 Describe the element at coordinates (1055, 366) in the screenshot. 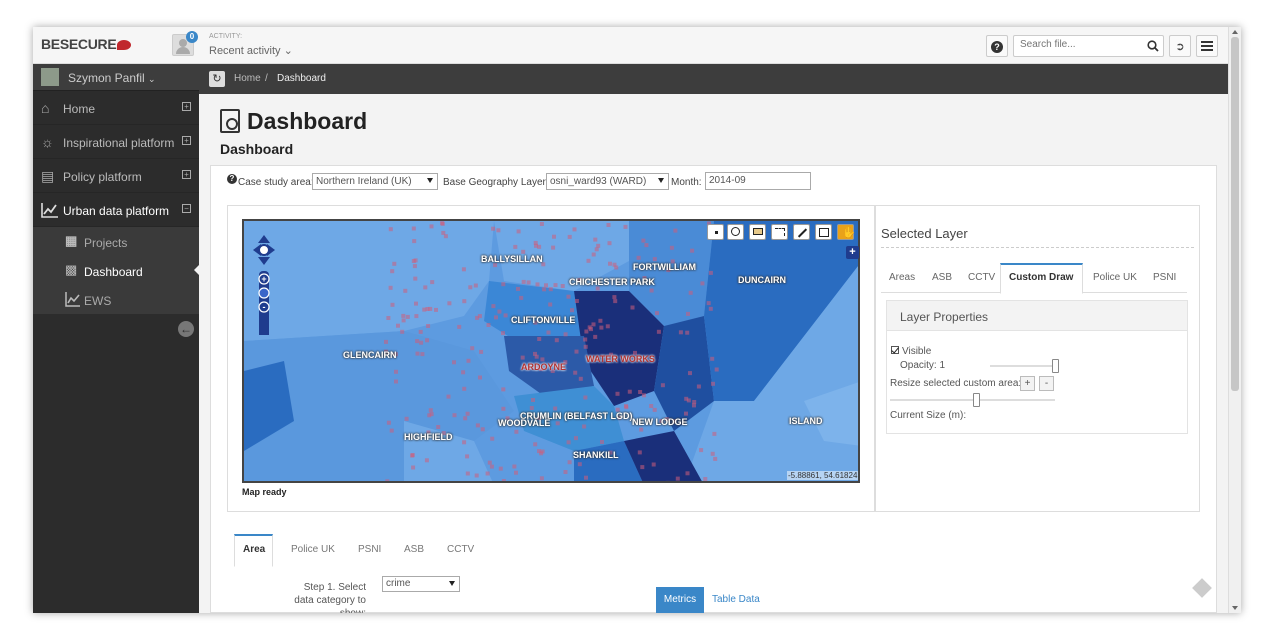

I see `opacity-slider-handle` at that location.